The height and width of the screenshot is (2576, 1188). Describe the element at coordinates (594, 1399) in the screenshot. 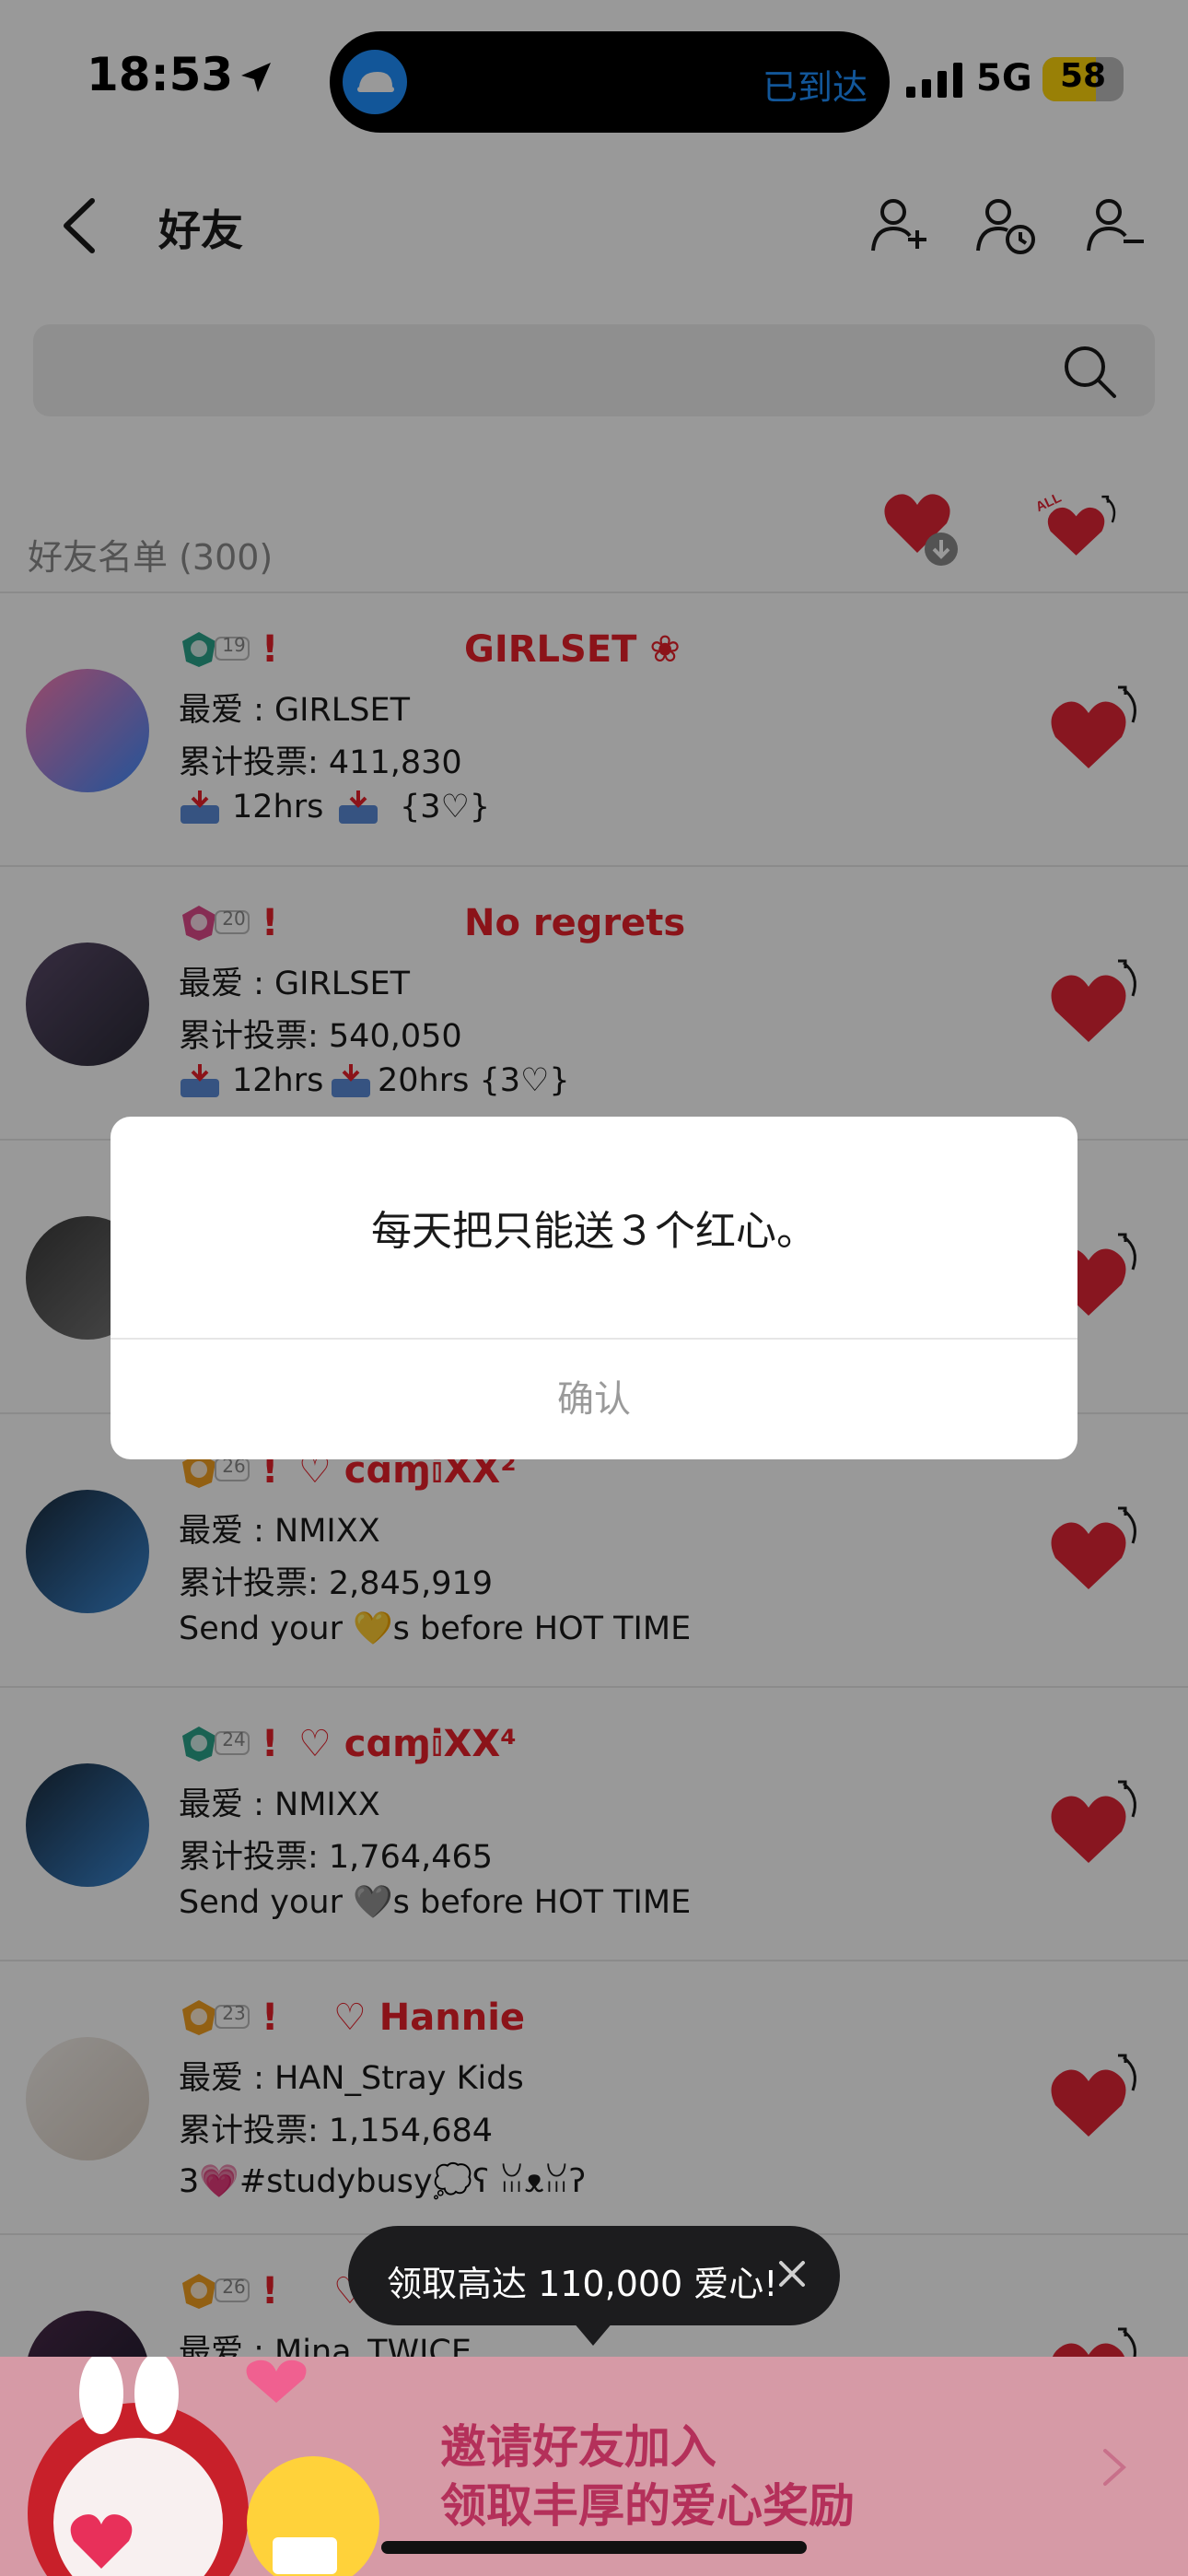

I see `confirm-button: 确认` at that location.